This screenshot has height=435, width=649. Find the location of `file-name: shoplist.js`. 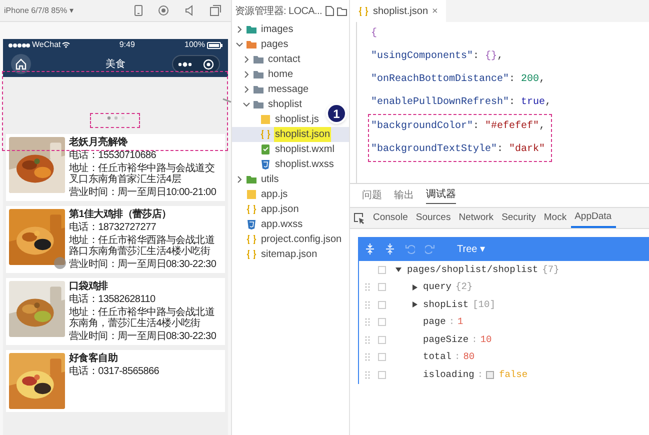

file-name: shoplist.js is located at coordinates (297, 120).